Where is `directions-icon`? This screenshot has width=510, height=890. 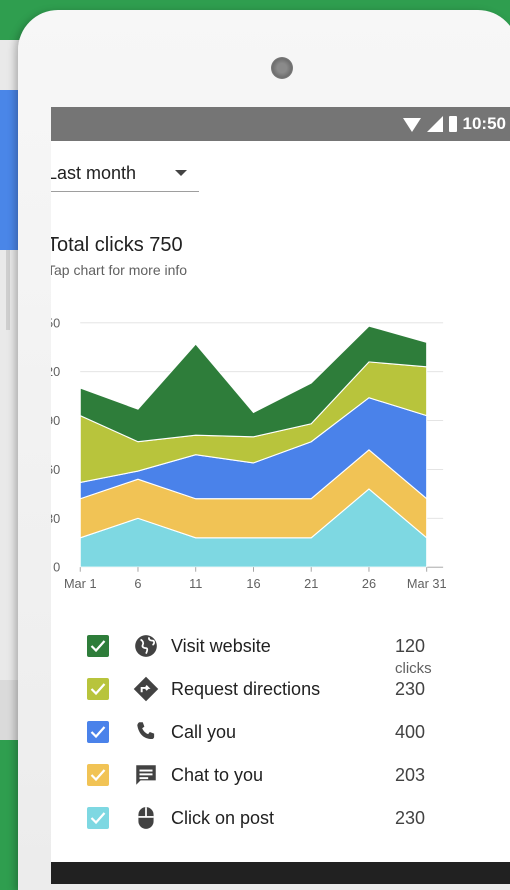
directions-icon is located at coordinates (146, 689).